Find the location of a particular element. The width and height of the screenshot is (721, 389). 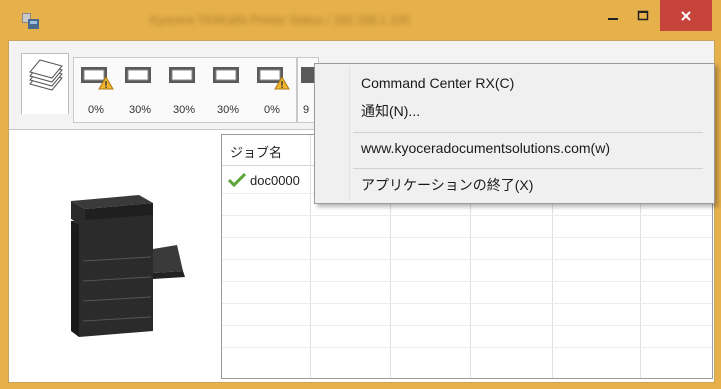

table-row: doc0000 is located at coordinates (264, 180).